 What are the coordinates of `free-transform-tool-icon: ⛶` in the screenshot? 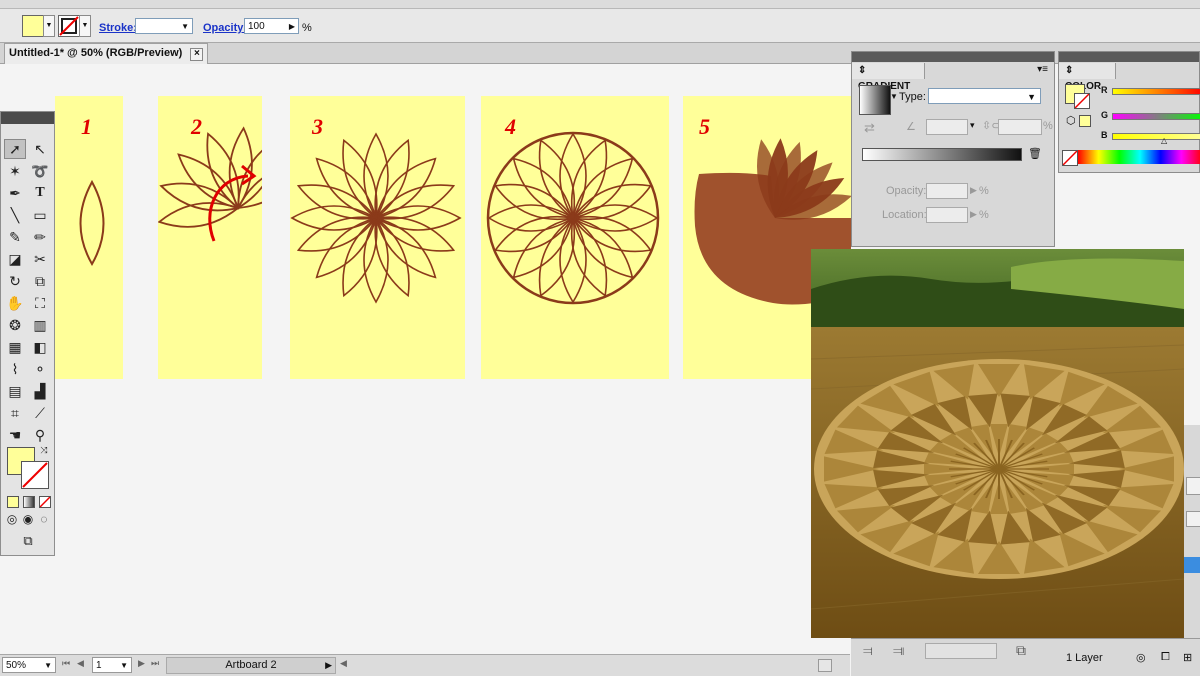 It's located at (40, 303).